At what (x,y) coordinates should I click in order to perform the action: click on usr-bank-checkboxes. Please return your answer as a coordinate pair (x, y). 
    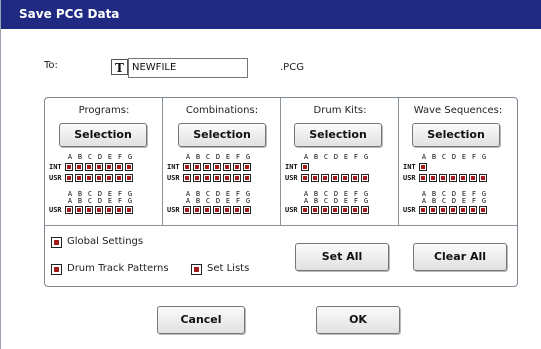
    Looking at the image, I should click on (100, 178).